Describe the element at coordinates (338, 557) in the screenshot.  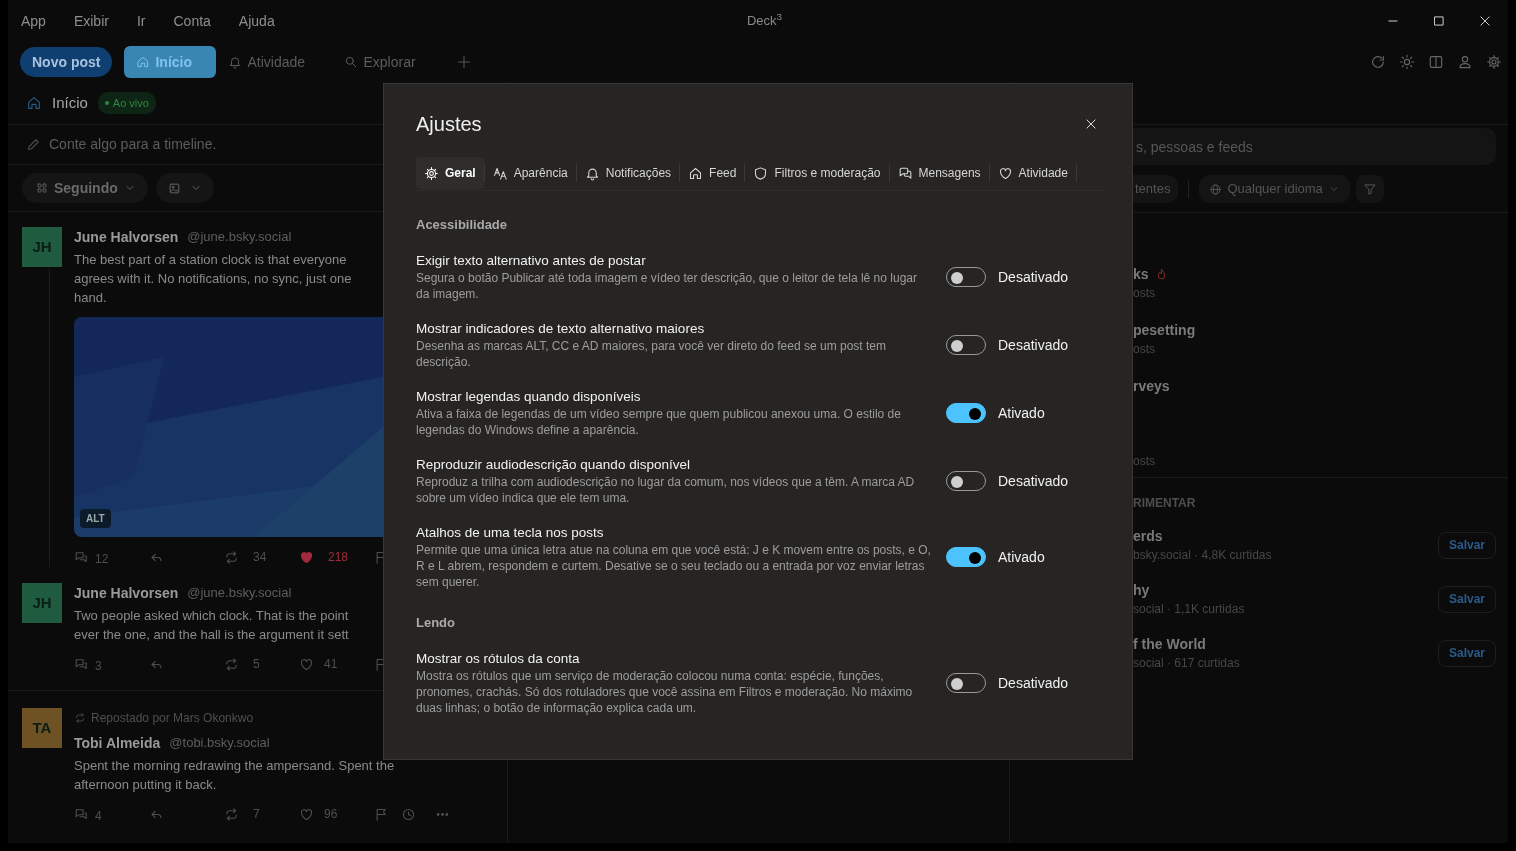
I see `like-count: 218` at that location.